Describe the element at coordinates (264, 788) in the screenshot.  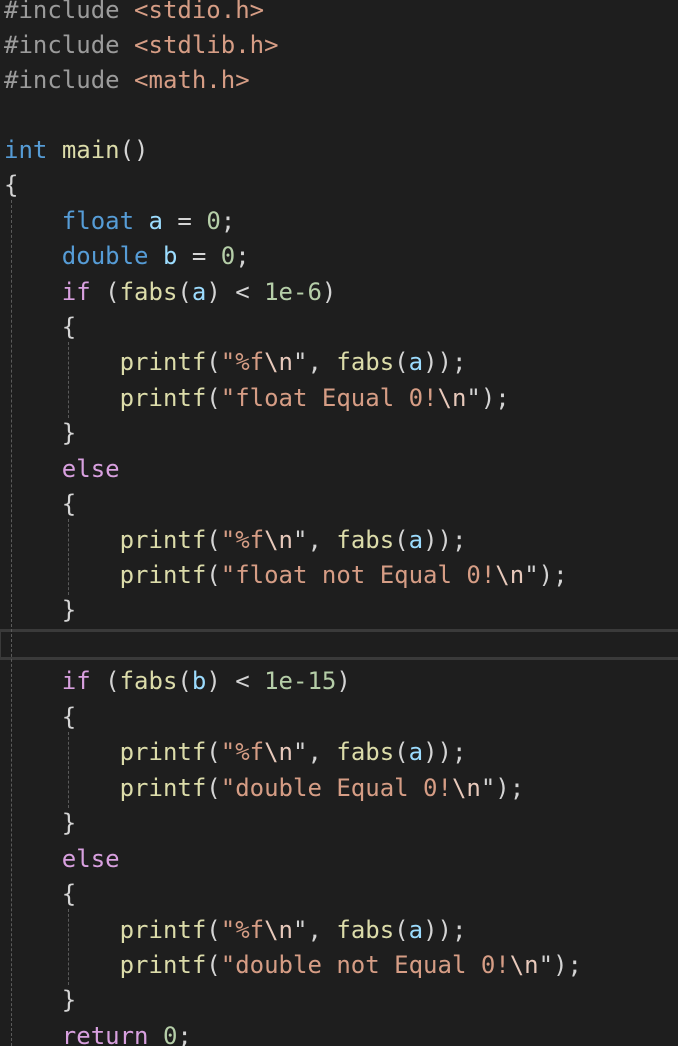
I see `code-line: printf("double Equal 0!\n");` at that location.